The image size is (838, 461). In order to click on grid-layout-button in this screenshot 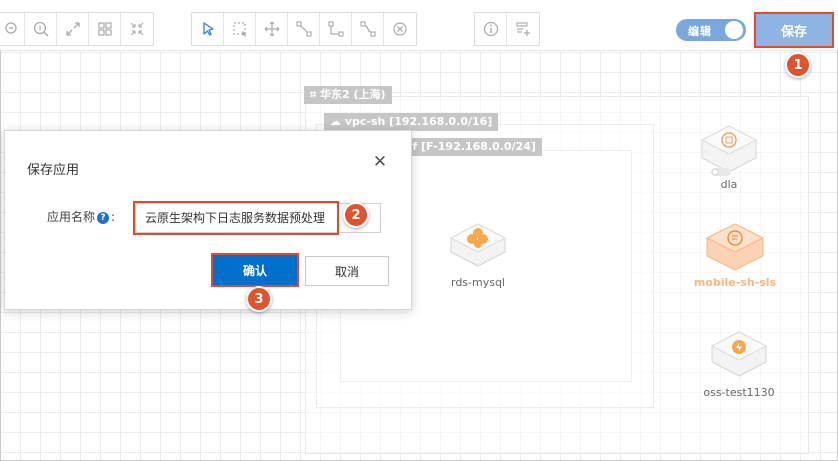, I will do `click(105, 29)`.